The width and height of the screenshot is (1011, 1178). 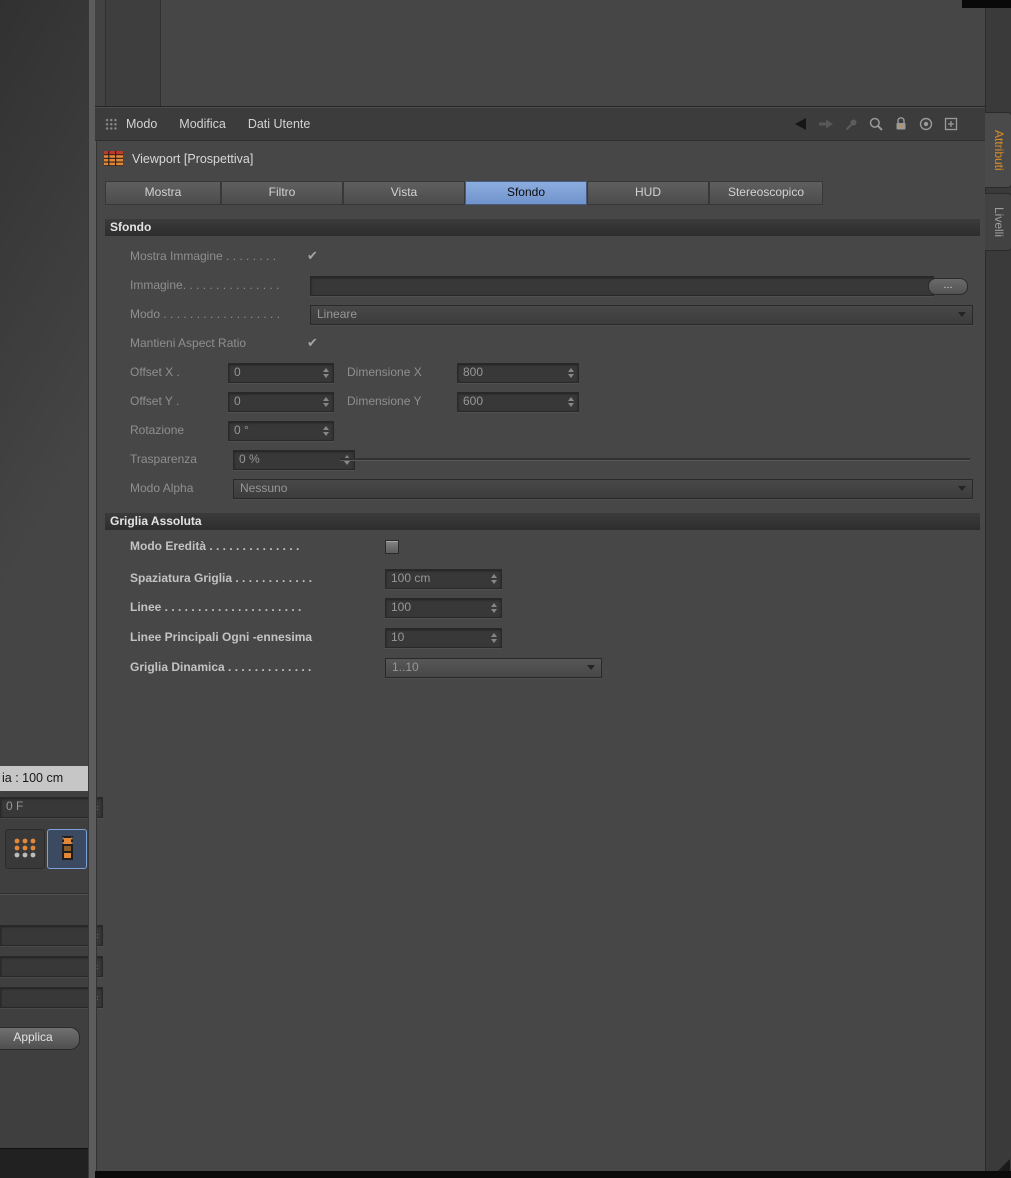 What do you see at coordinates (40, 1038) in the screenshot?
I see `apply-button: Applica` at bounding box center [40, 1038].